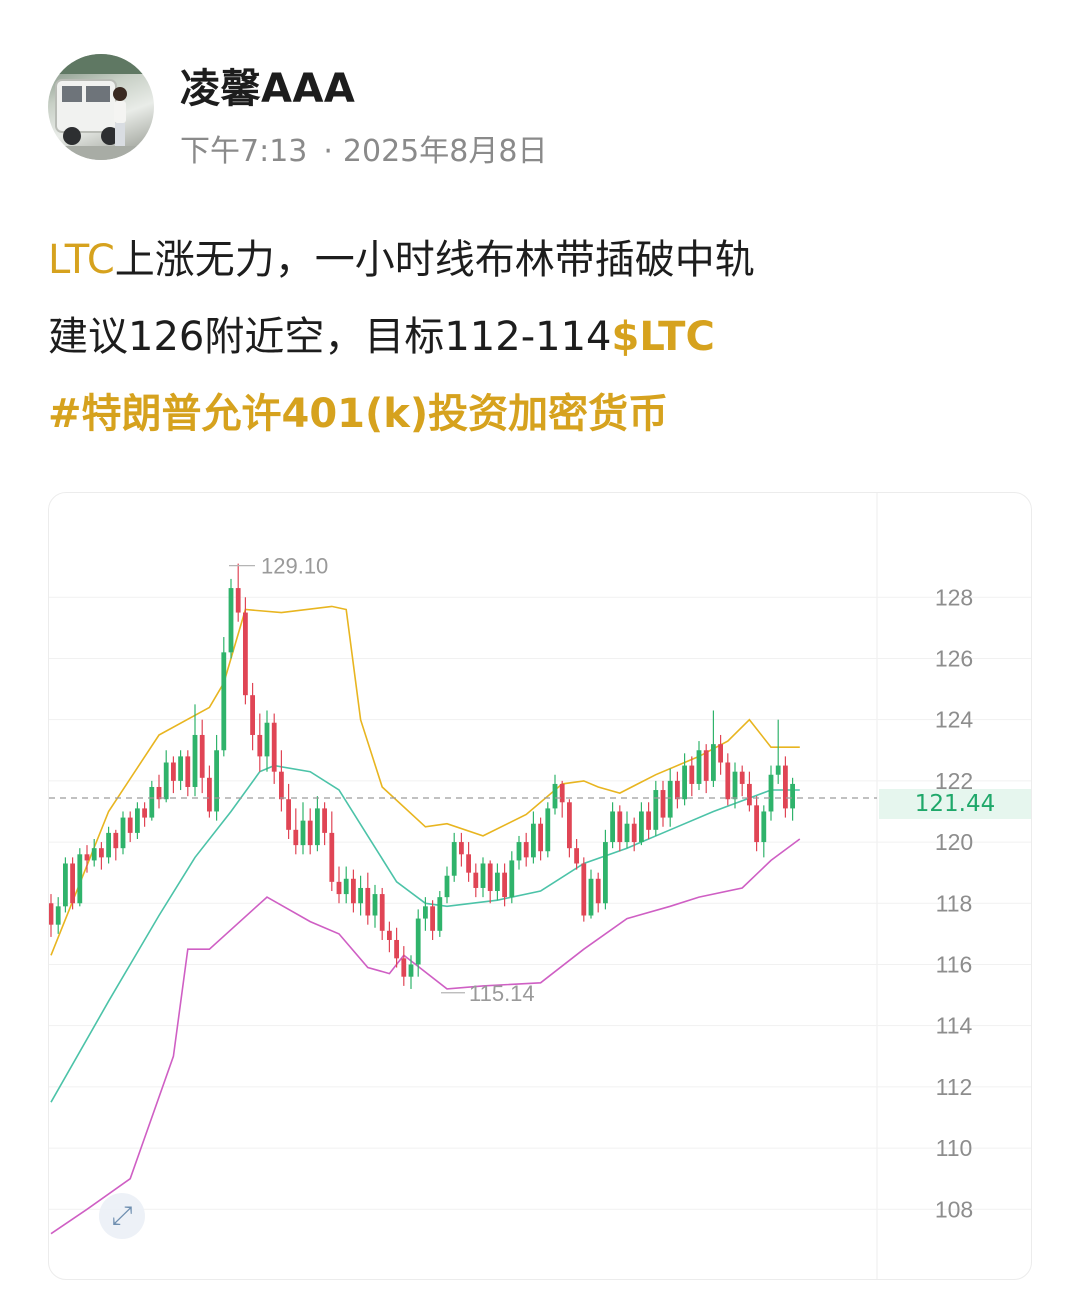 The height and width of the screenshot is (1290, 1079). I want to click on y-tick-label: 124, so click(954, 720).